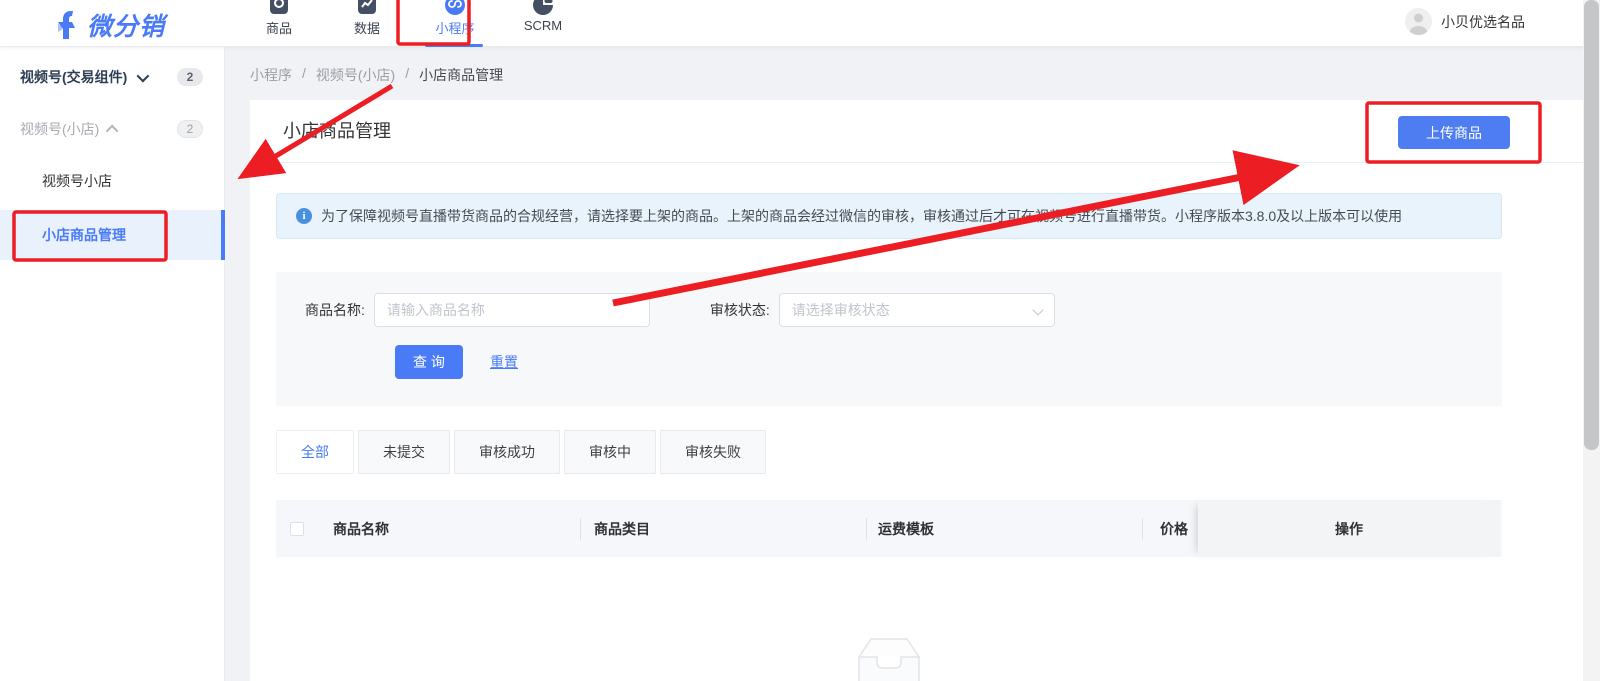 Image resolution: width=1600 pixels, height=681 pixels. What do you see at coordinates (74, 77) in the screenshot?
I see `sidebar-group-label: 视频号(交易组件)` at bounding box center [74, 77].